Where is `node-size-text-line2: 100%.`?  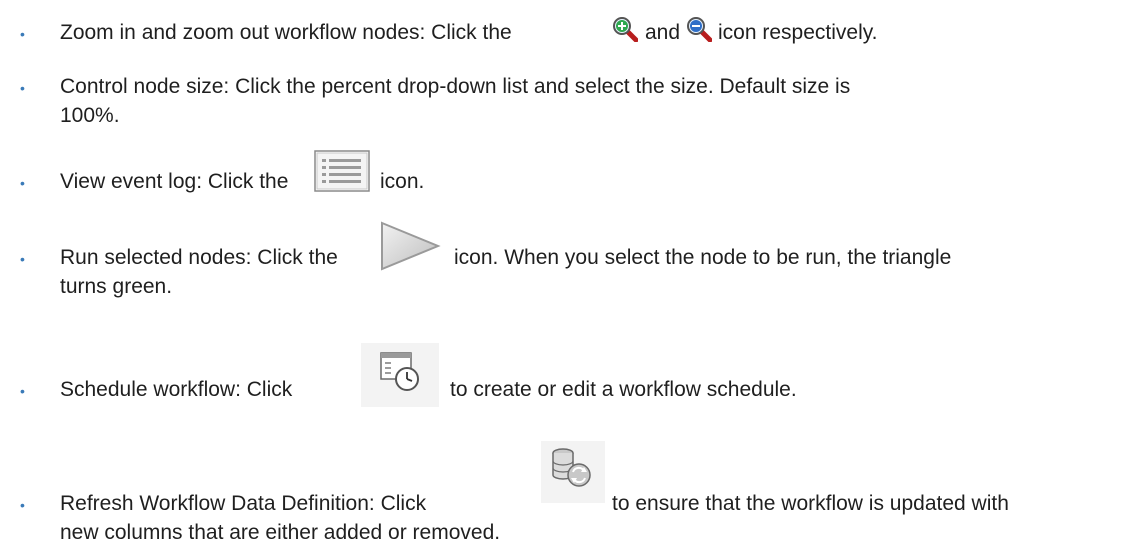 node-size-text-line2: 100%. is located at coordinates (90, 115).